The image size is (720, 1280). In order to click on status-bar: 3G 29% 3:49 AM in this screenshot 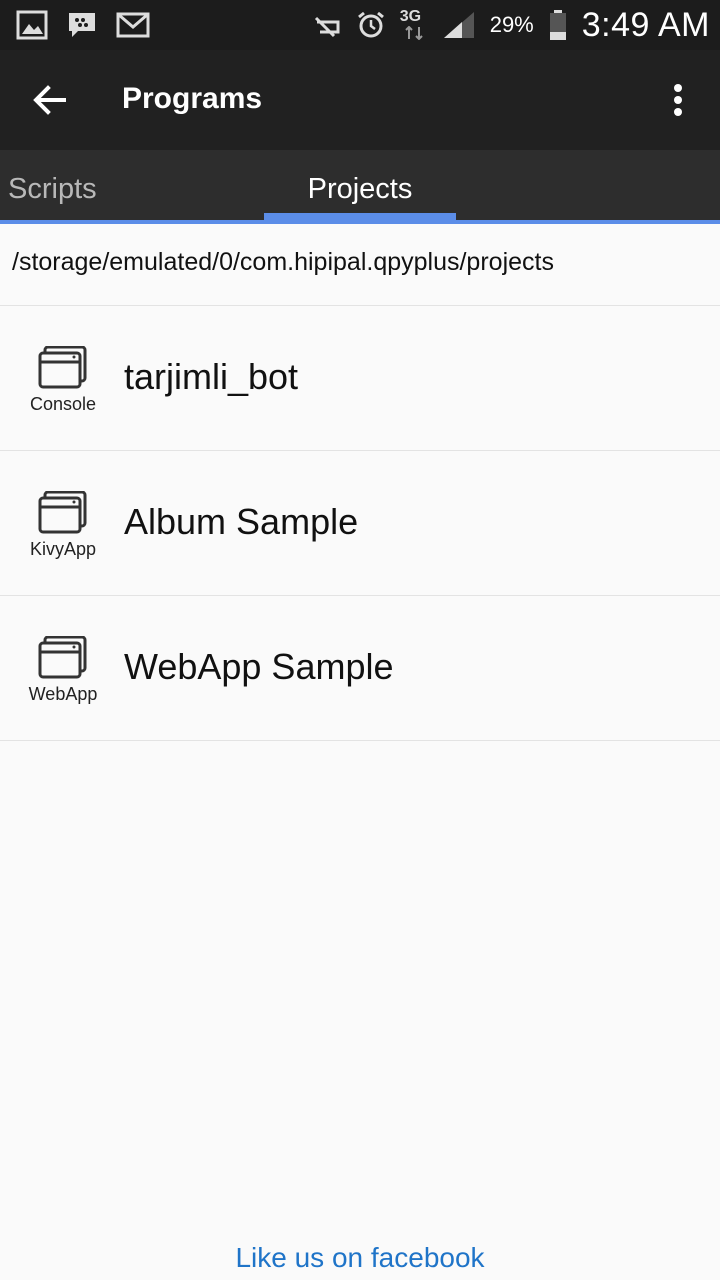, I will do `click(360, 25)`.